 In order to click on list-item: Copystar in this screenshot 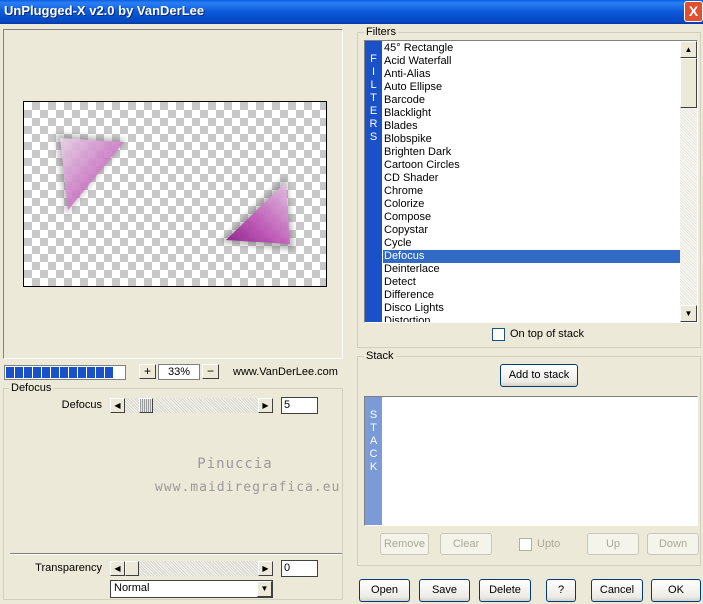, I will do `click(531, 230)`.